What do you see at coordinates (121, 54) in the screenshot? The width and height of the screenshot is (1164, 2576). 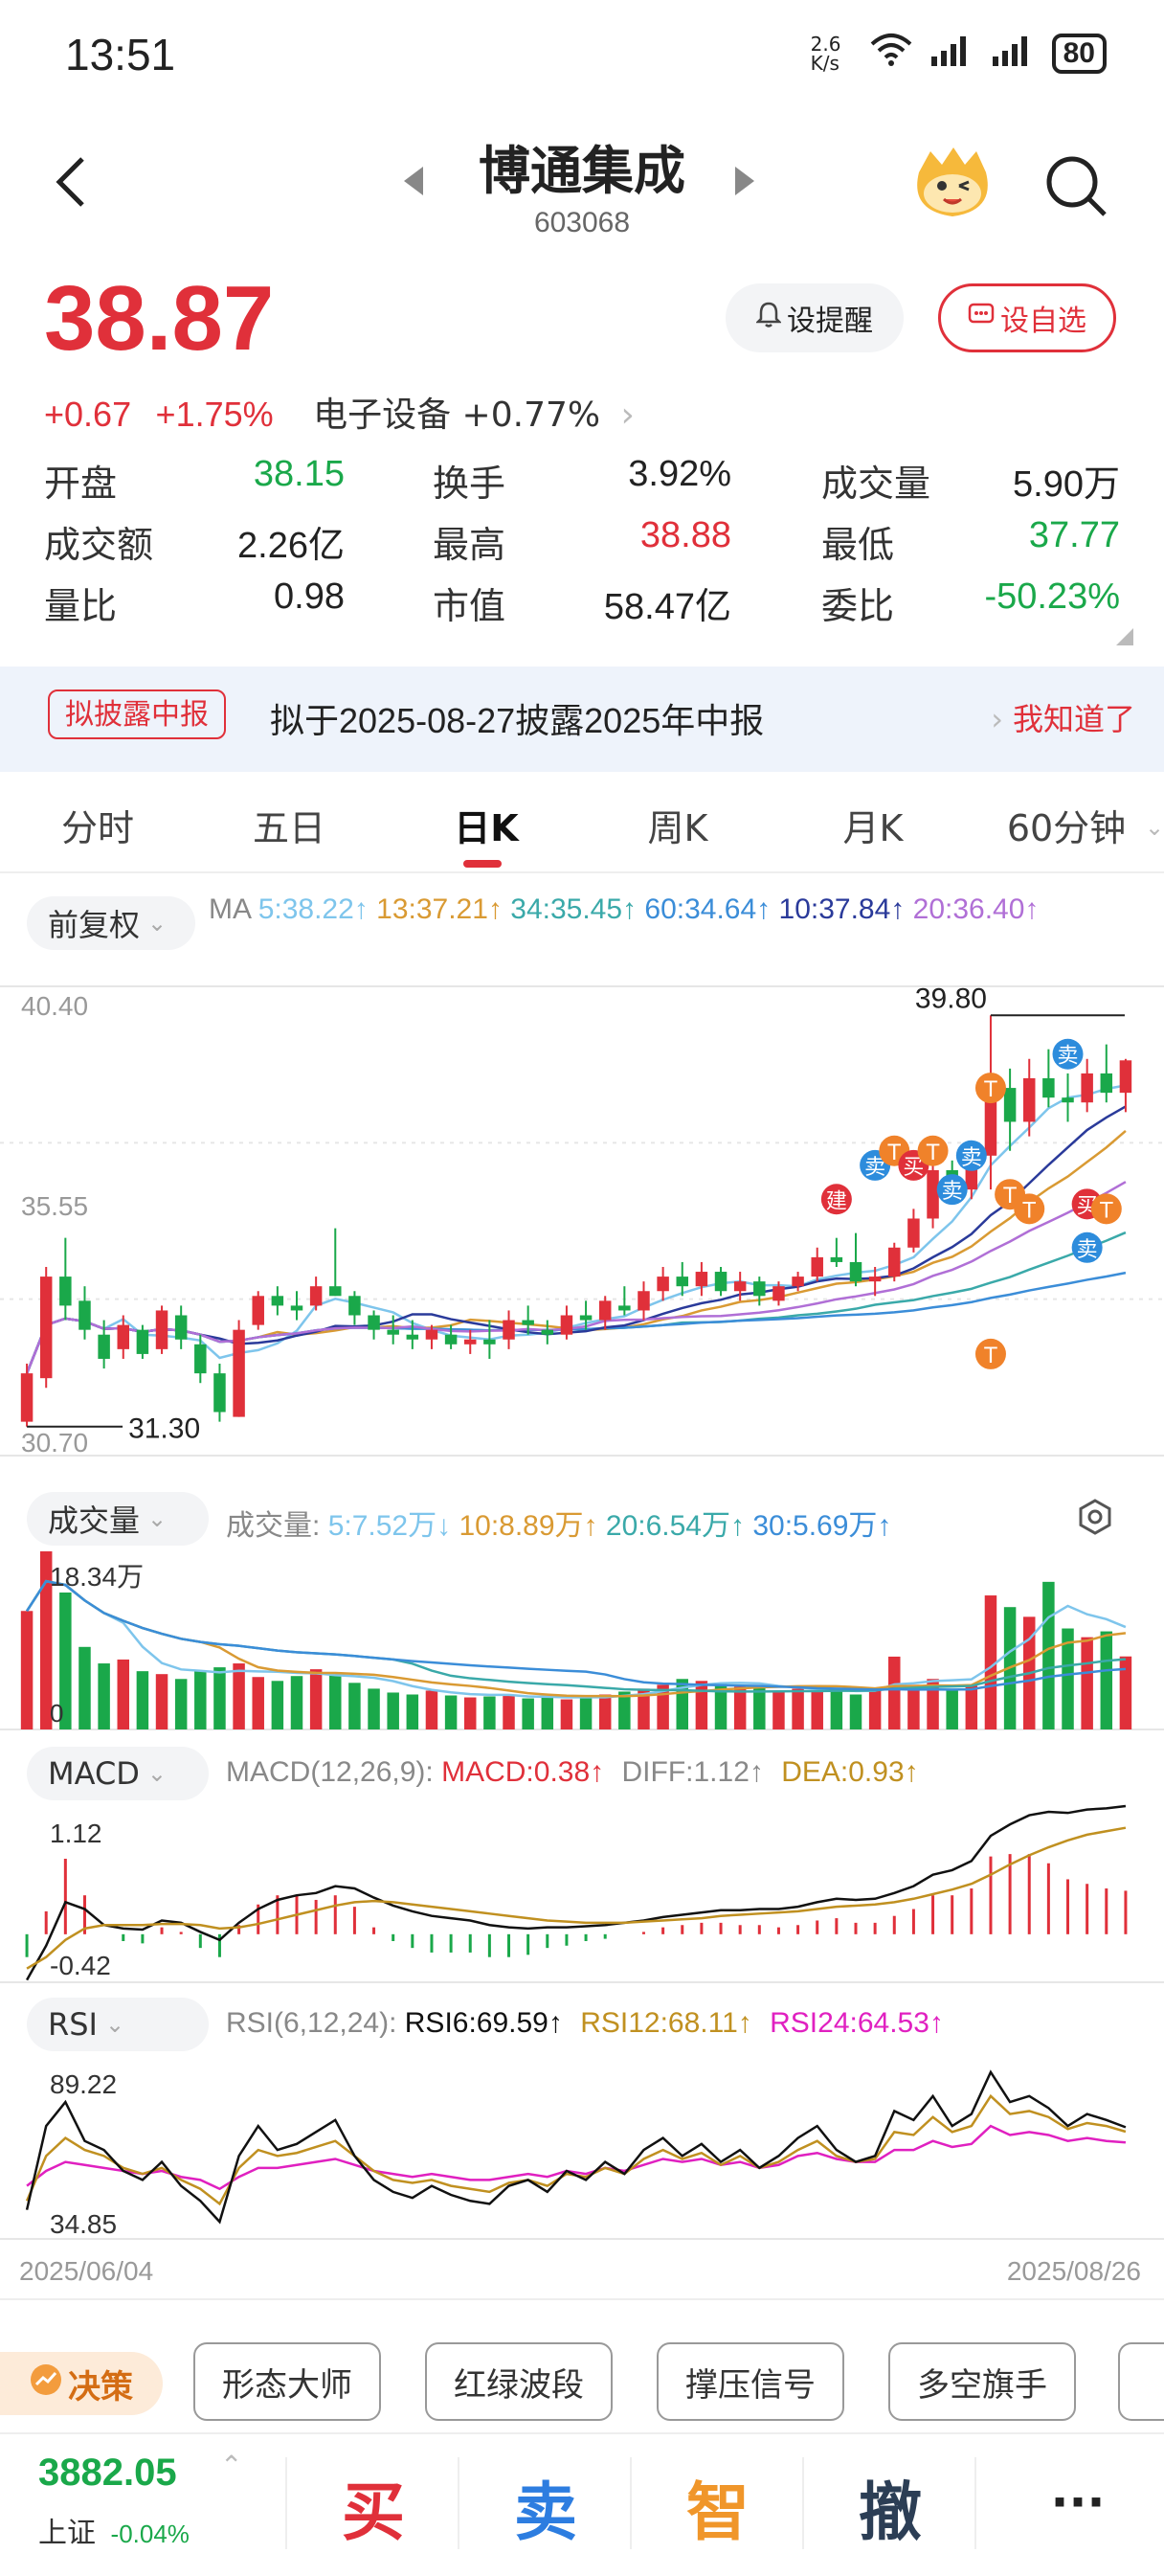 I see `status-time: 13:51` at bounding box center [121, 54].